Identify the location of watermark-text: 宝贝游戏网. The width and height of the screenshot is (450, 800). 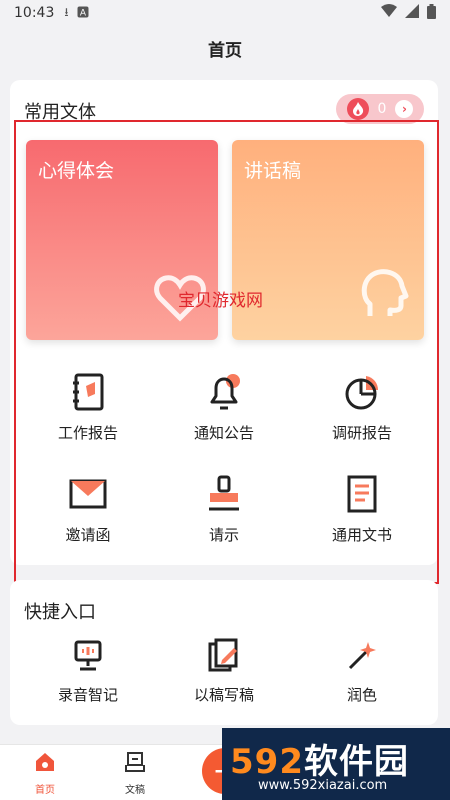
(220, 301).